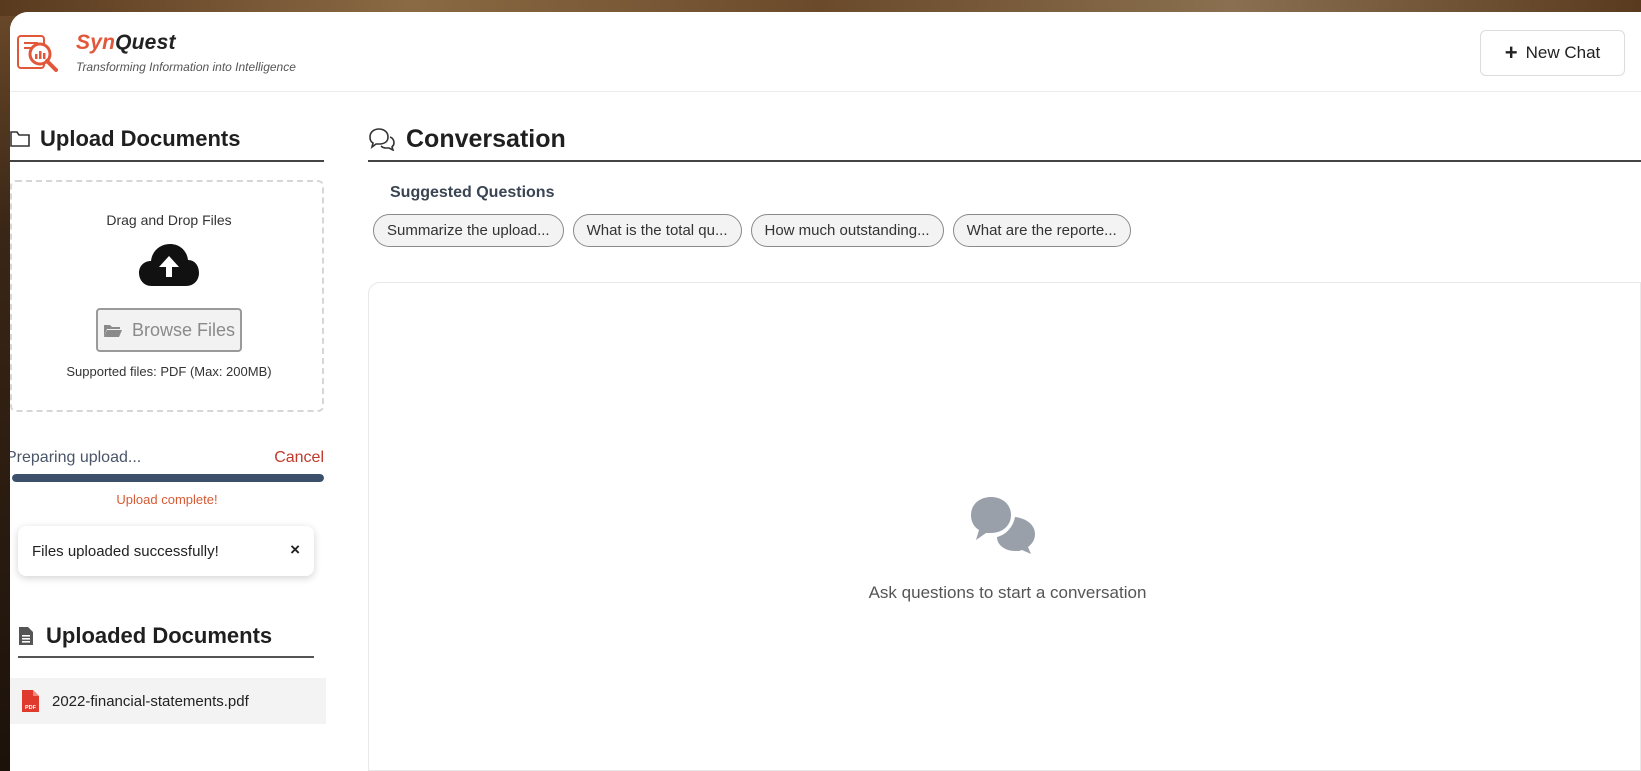 The image size is (1641, 771). I want to click on folder-open-icon, so click(112, 330).